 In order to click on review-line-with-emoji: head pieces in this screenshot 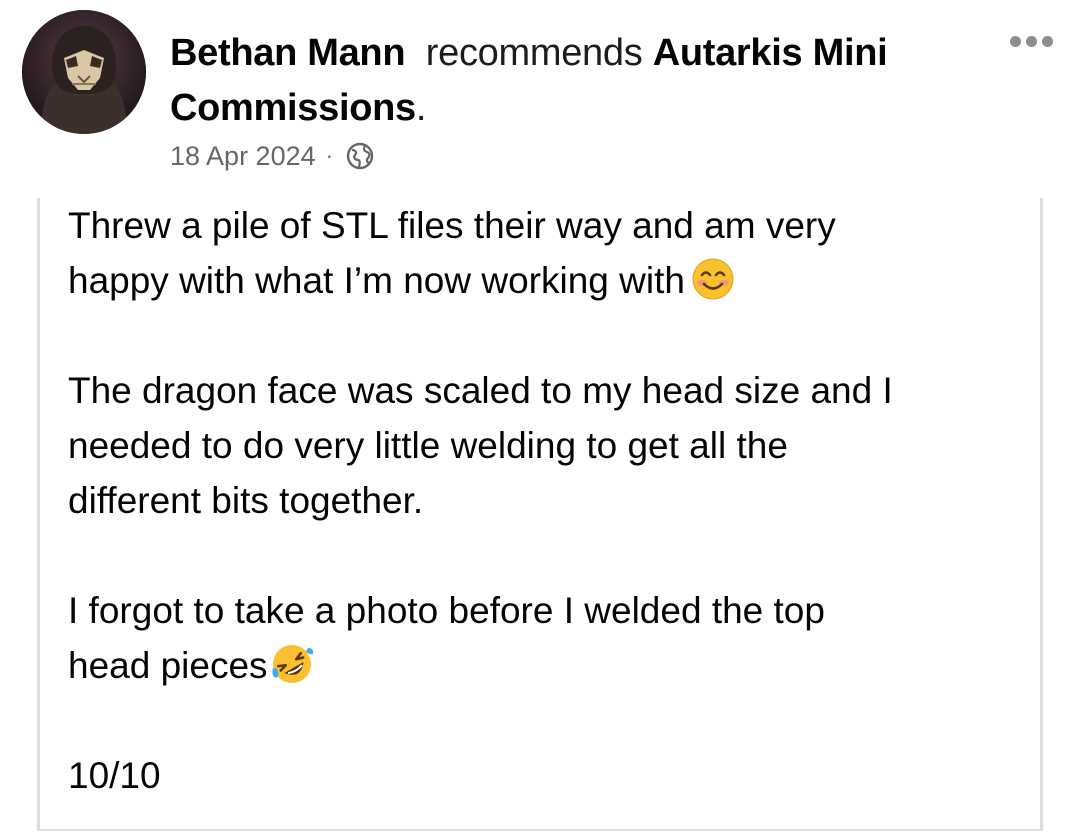, I will do `click(548, 665)`.